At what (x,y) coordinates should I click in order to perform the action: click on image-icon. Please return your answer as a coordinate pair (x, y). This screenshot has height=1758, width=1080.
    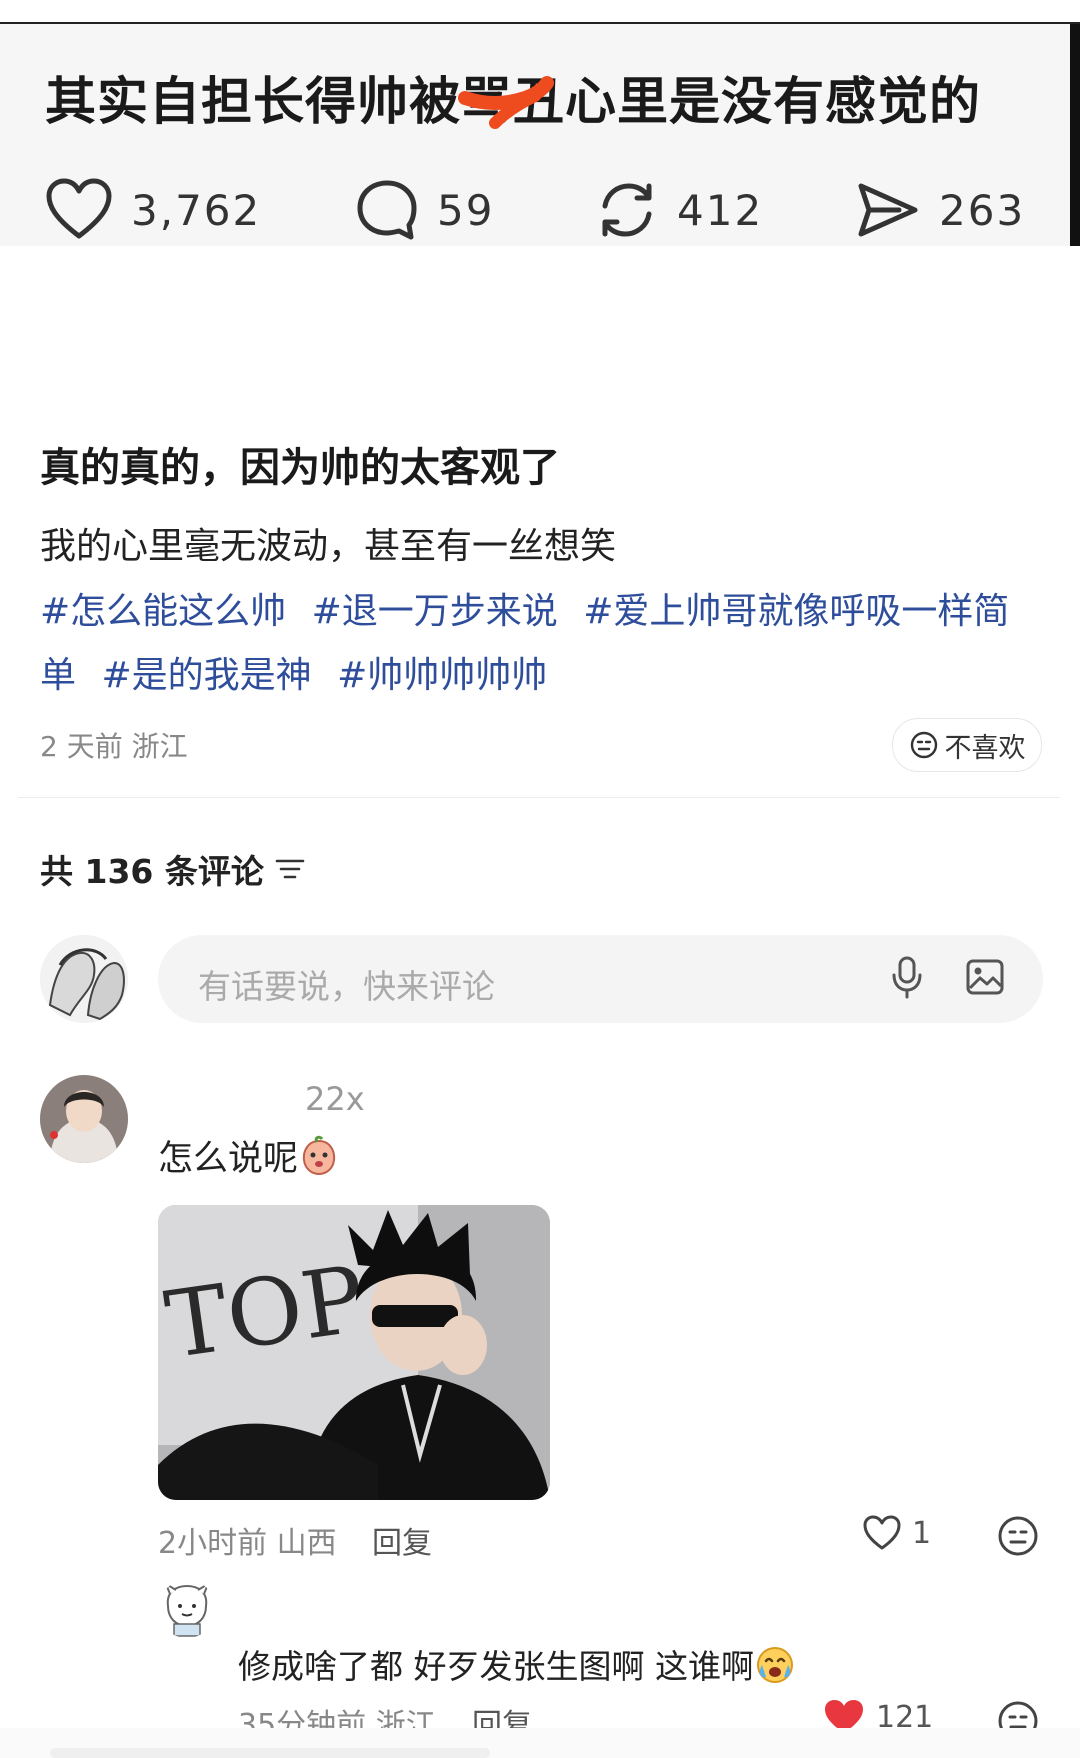
    Looking at the image, I should click on (985, 977).